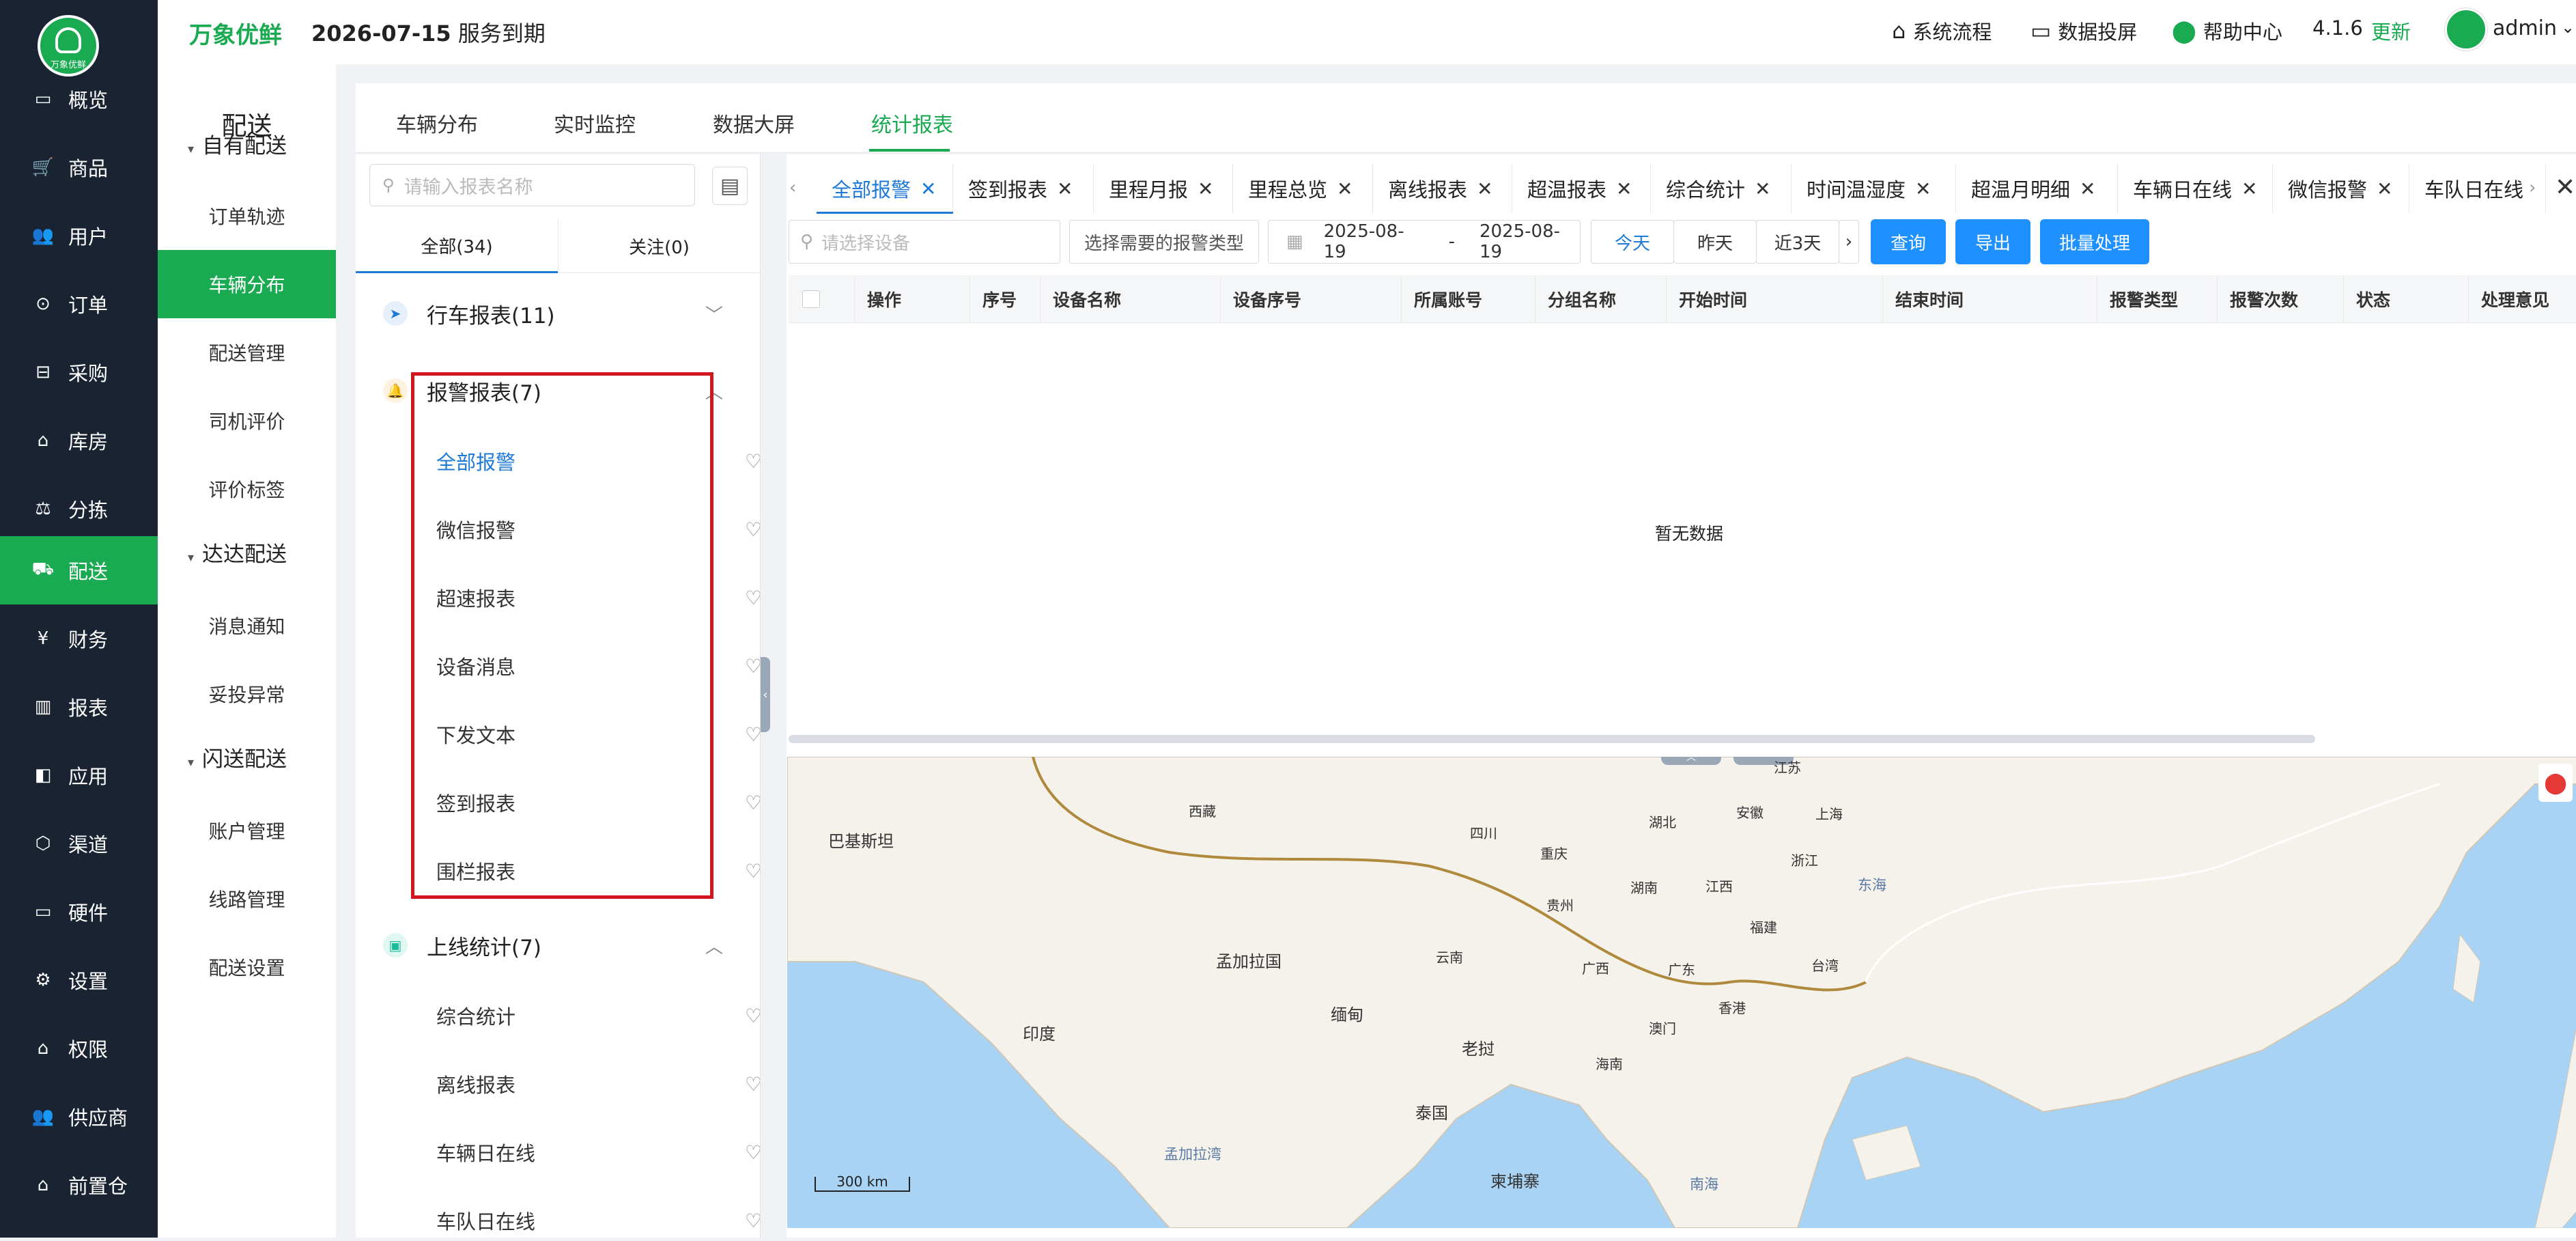  Describe the element at coordinates (714, 945) in the screenshot. I see `chevron-up-icon: ︿` at that location.